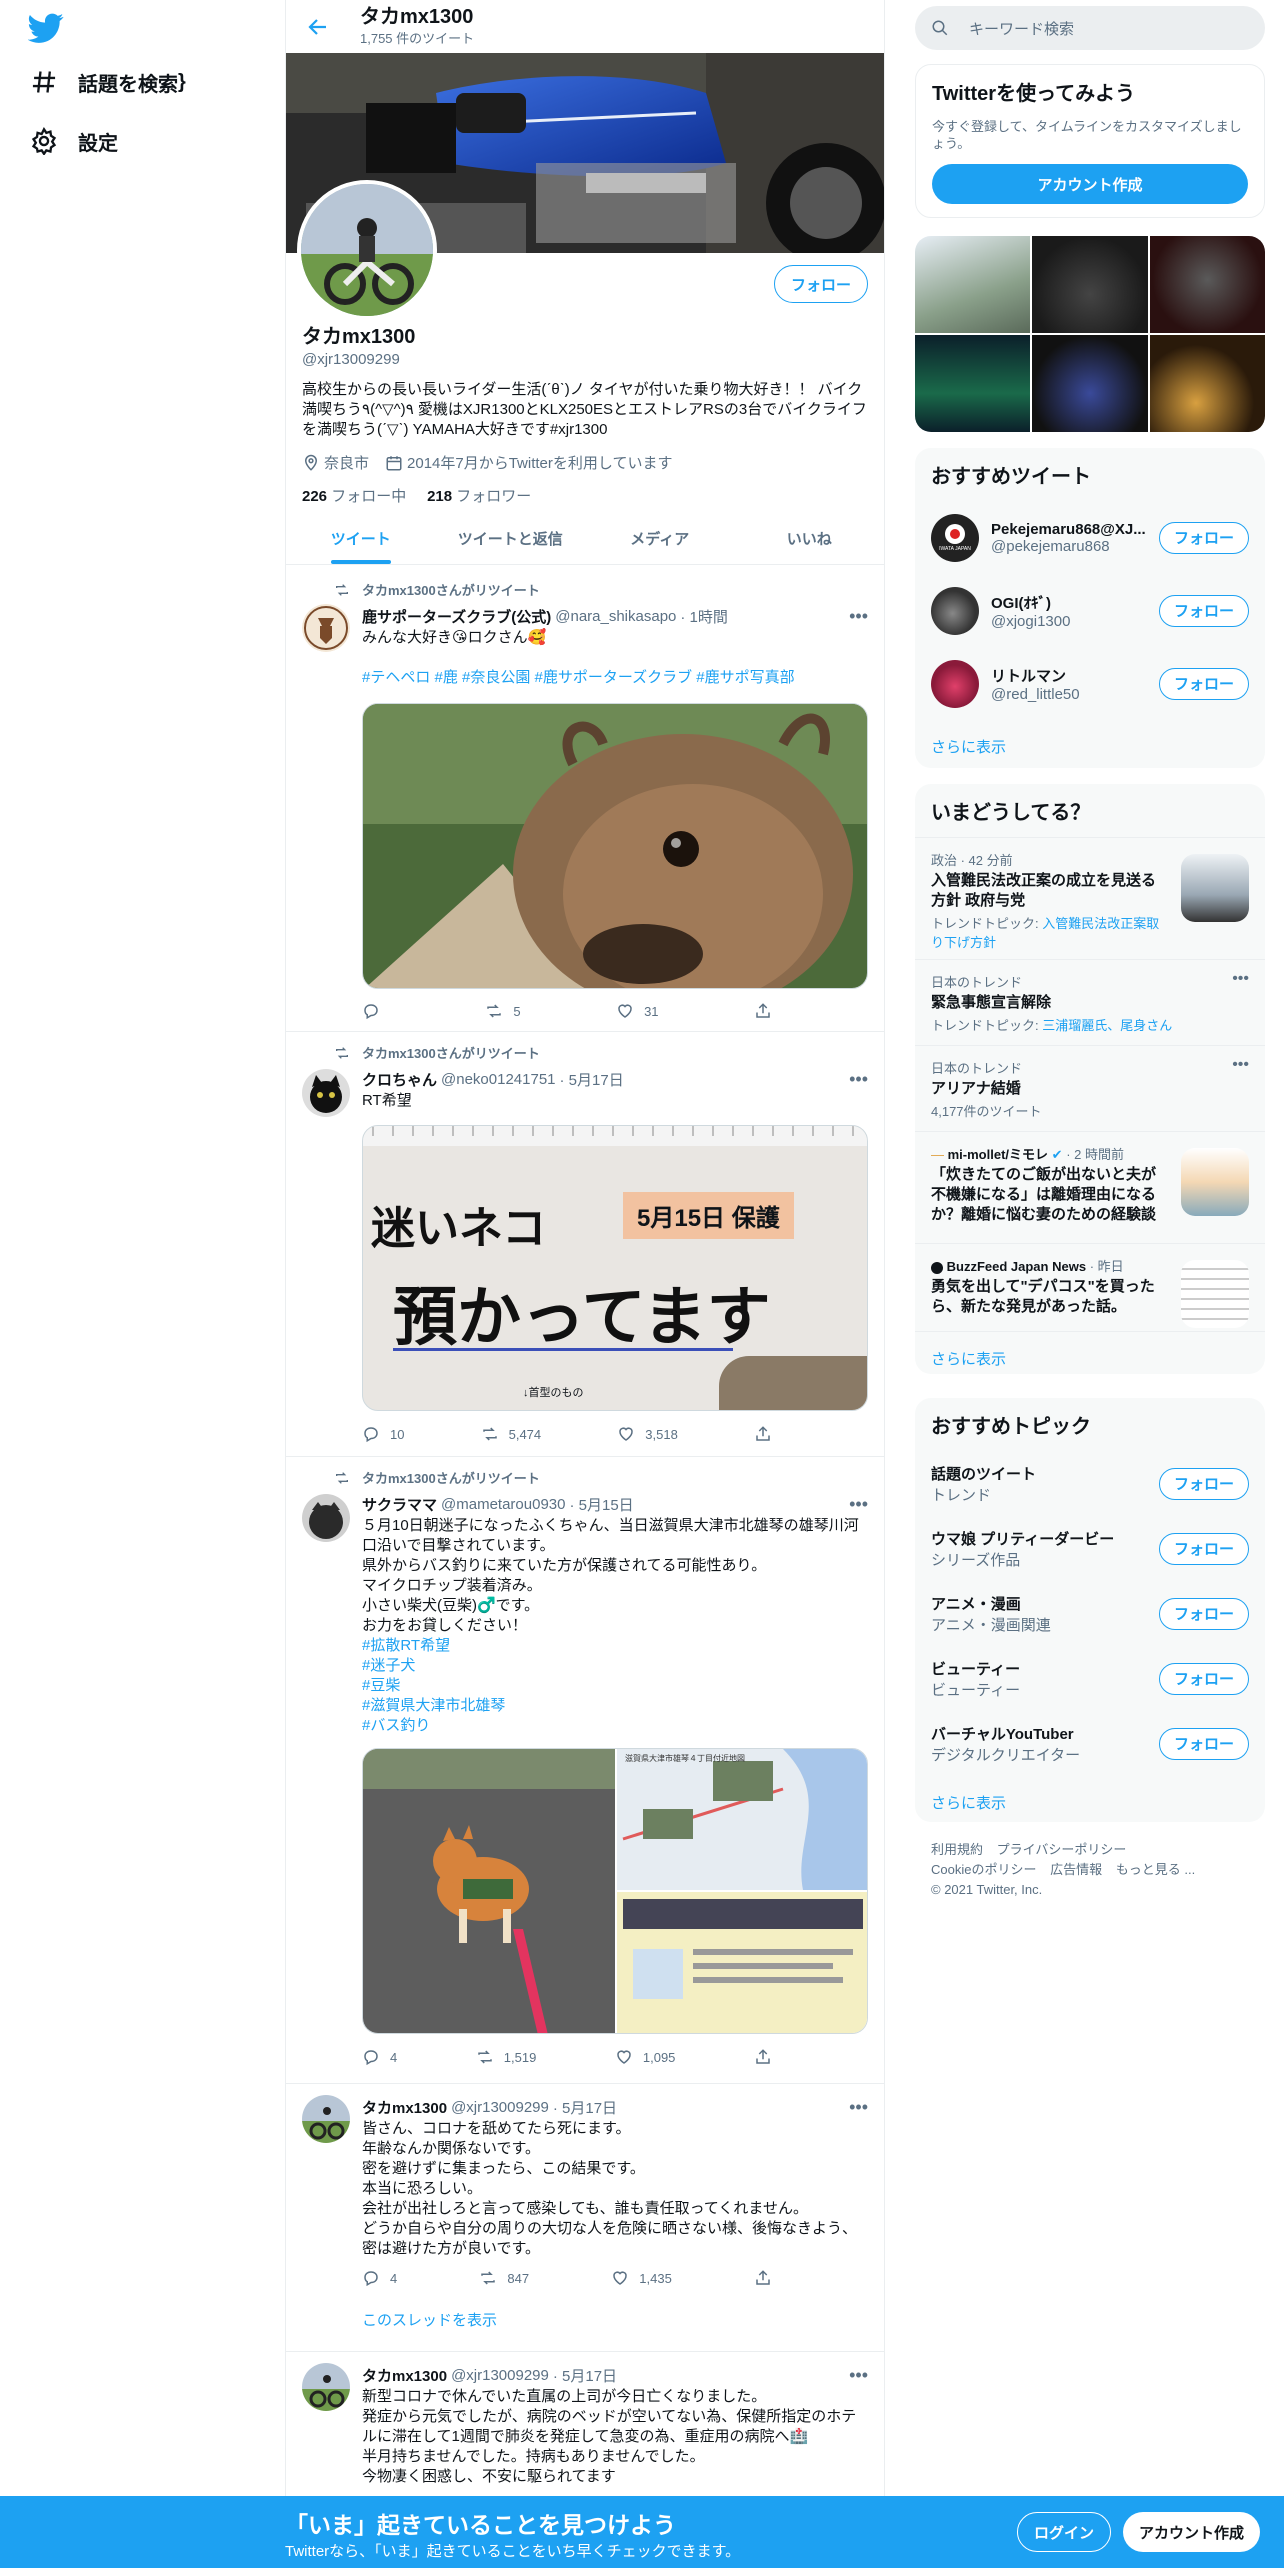 This screenshot has width=1284, height=2568. Describe the element at coordinates (399, 1504) in the screenshot. I see `tweet-author-name: サクラママ` at that location.